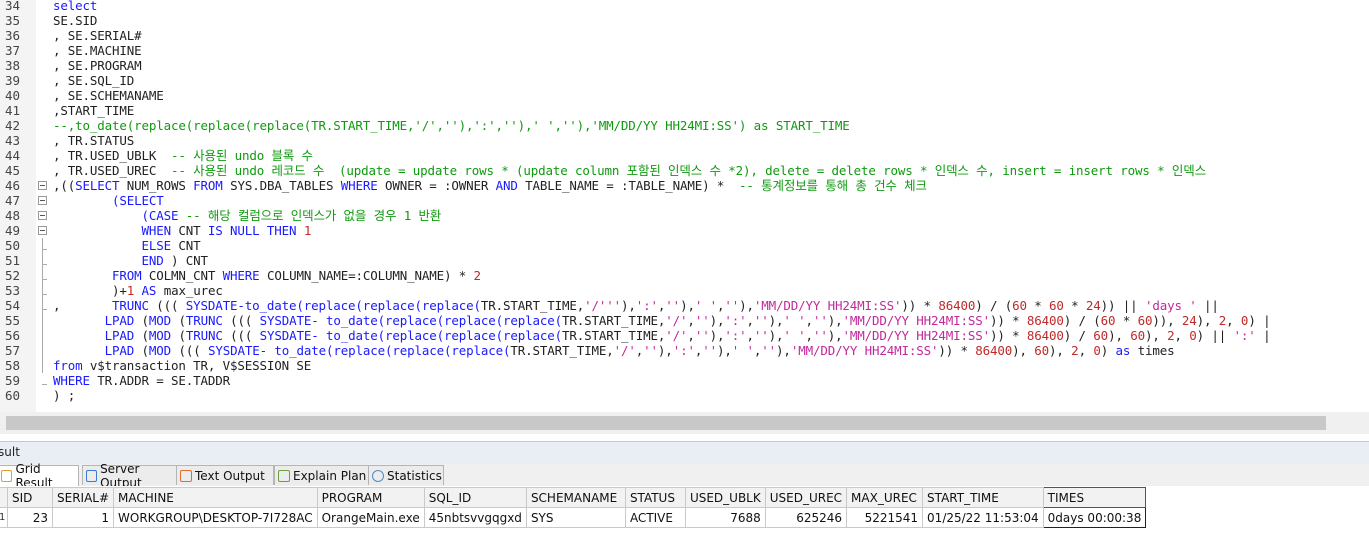 The height and width of the screenshot is (540, 1369). What do you see at coordinates (30, 497) in the screenshot?
I see `column-header-sid: SID` at bounding box center [30, 497].